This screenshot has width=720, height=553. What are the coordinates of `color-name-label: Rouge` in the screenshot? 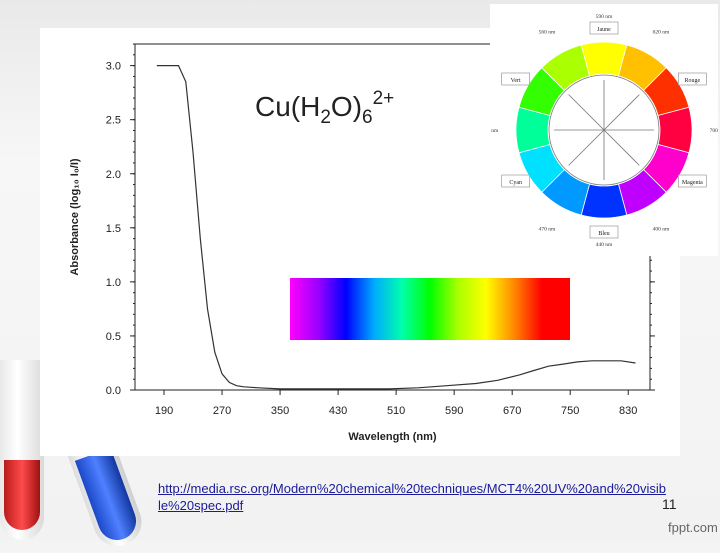 It's located at (692, 81).